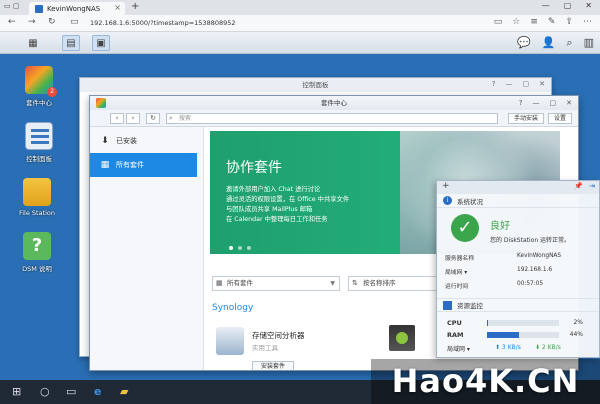 Image resolution: width=600 pixels, height=404 pixels. Describe the element at coordinates (379, 283) in the screenshot. I see `sort-filter-value: 按名称排序` at that location.